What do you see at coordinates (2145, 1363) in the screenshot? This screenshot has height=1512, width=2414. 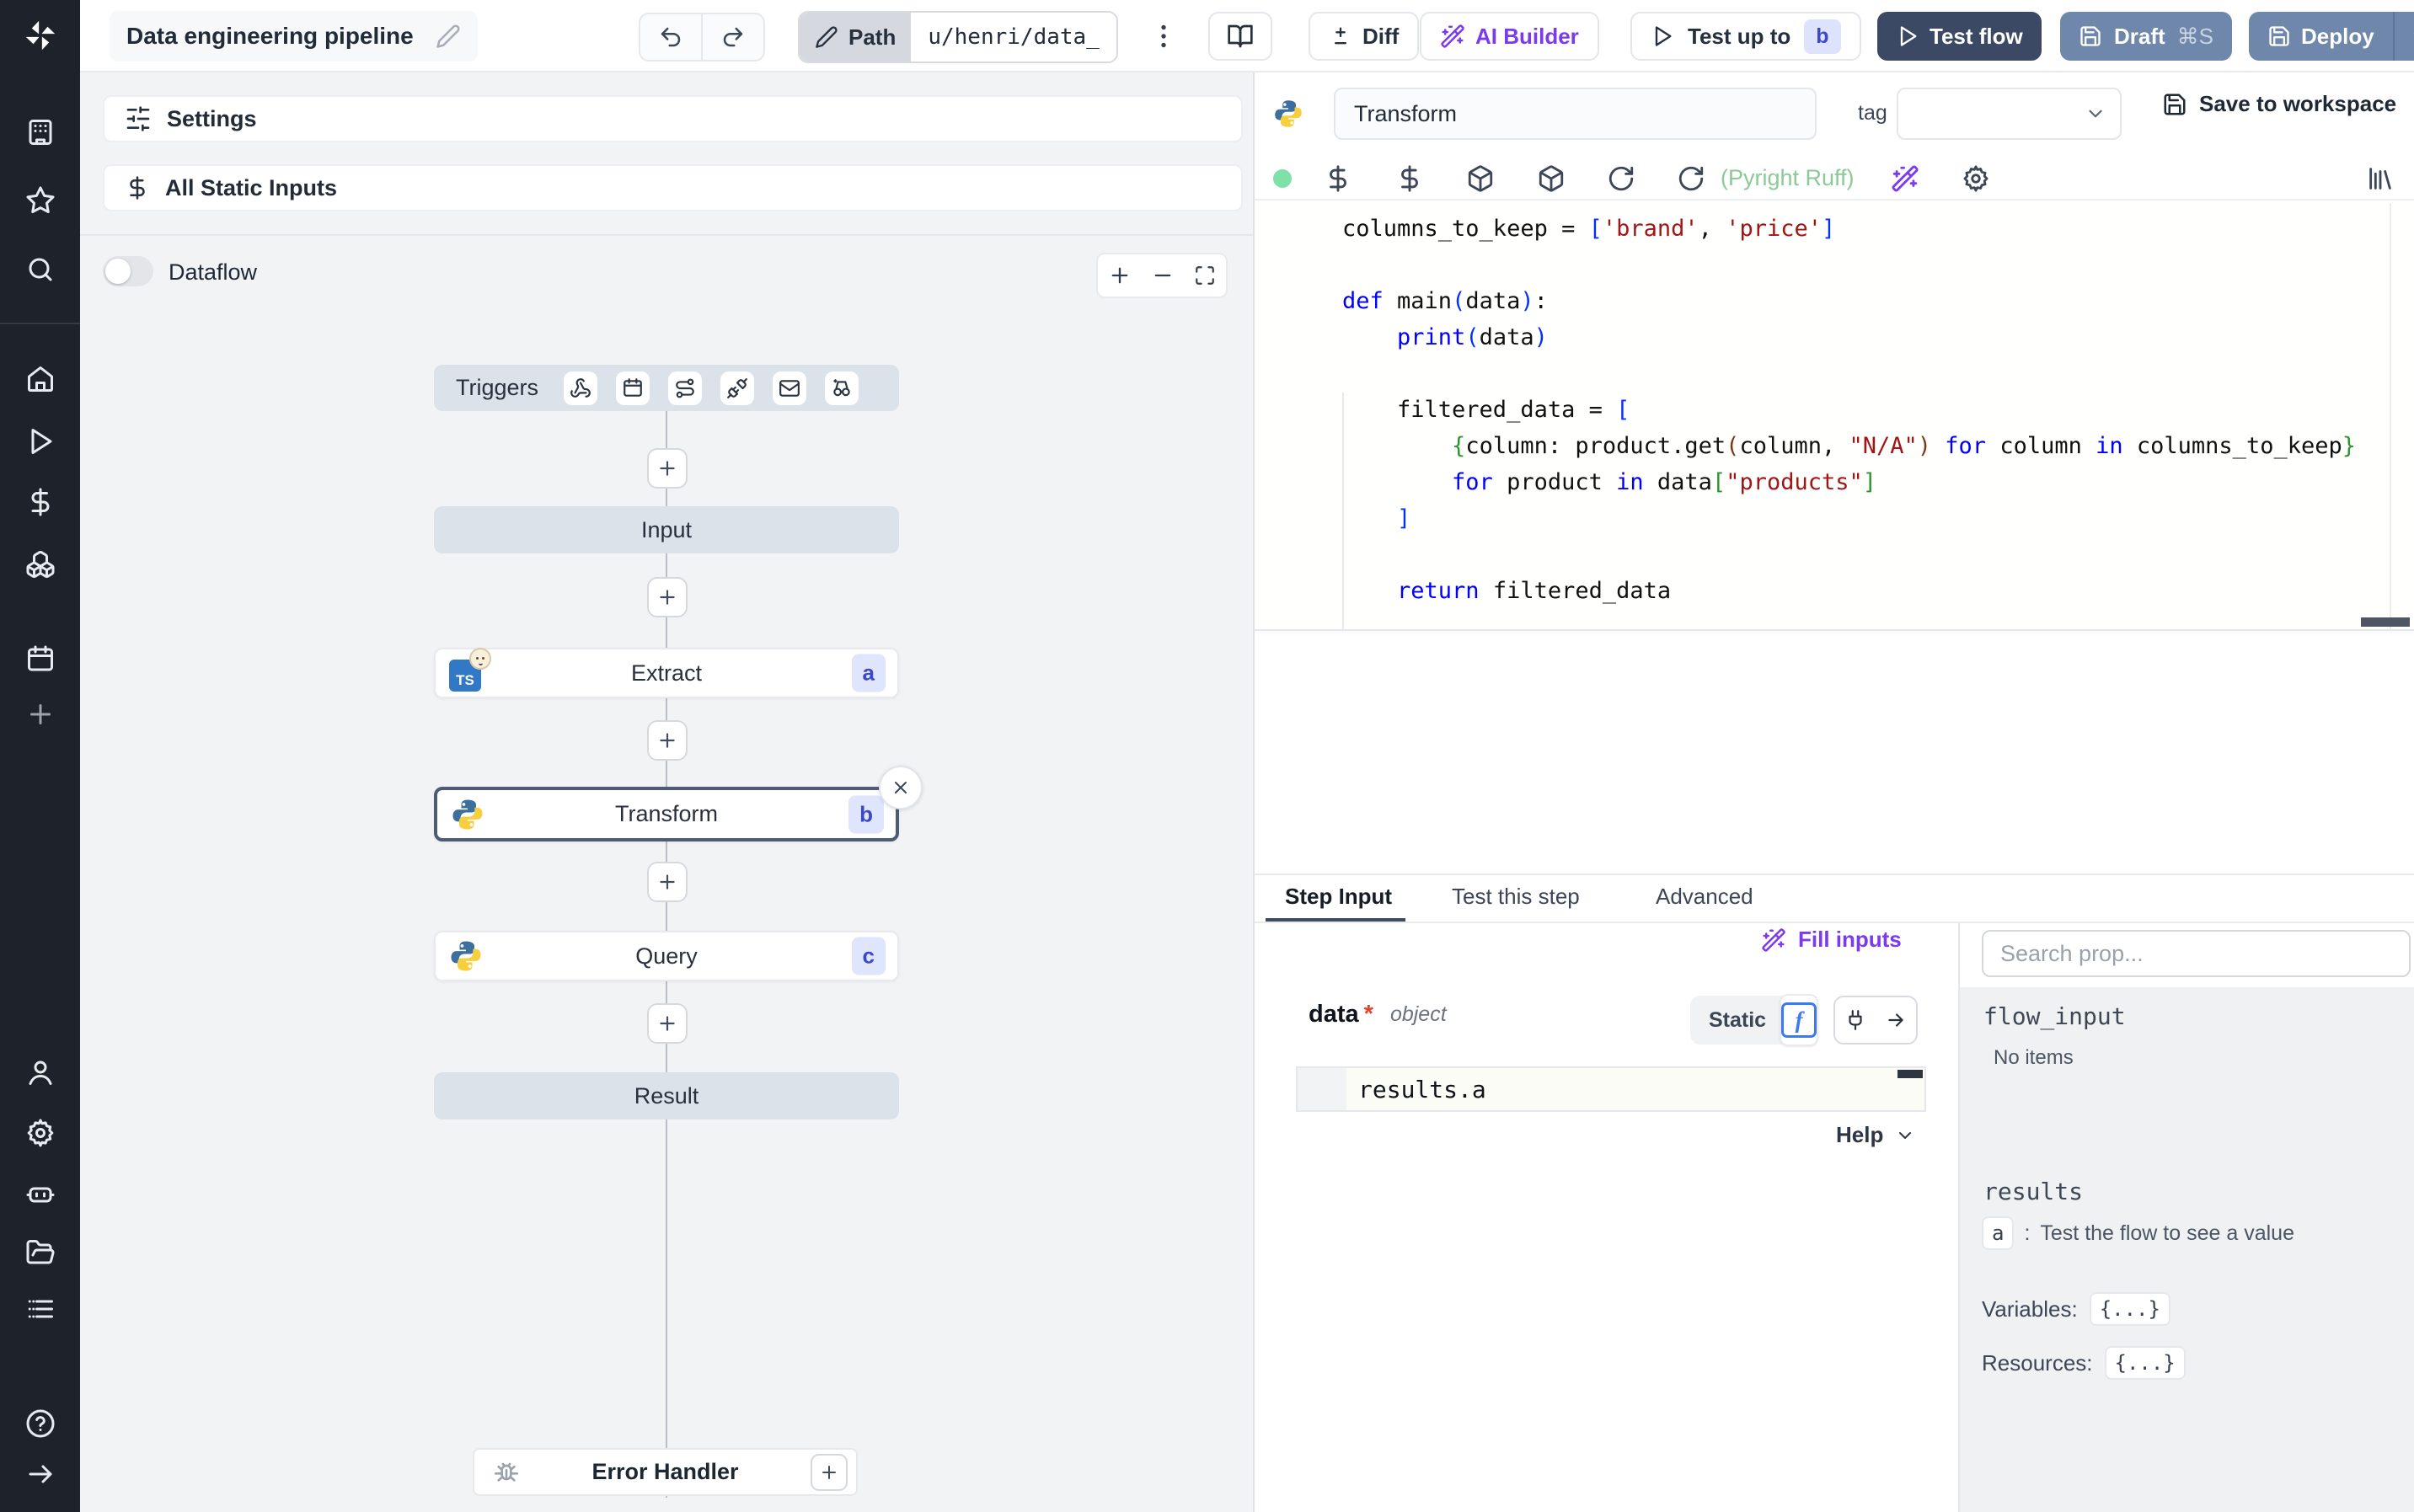 I see `resources-expand-chip: {...}` at bounding box center [2145, 1363].